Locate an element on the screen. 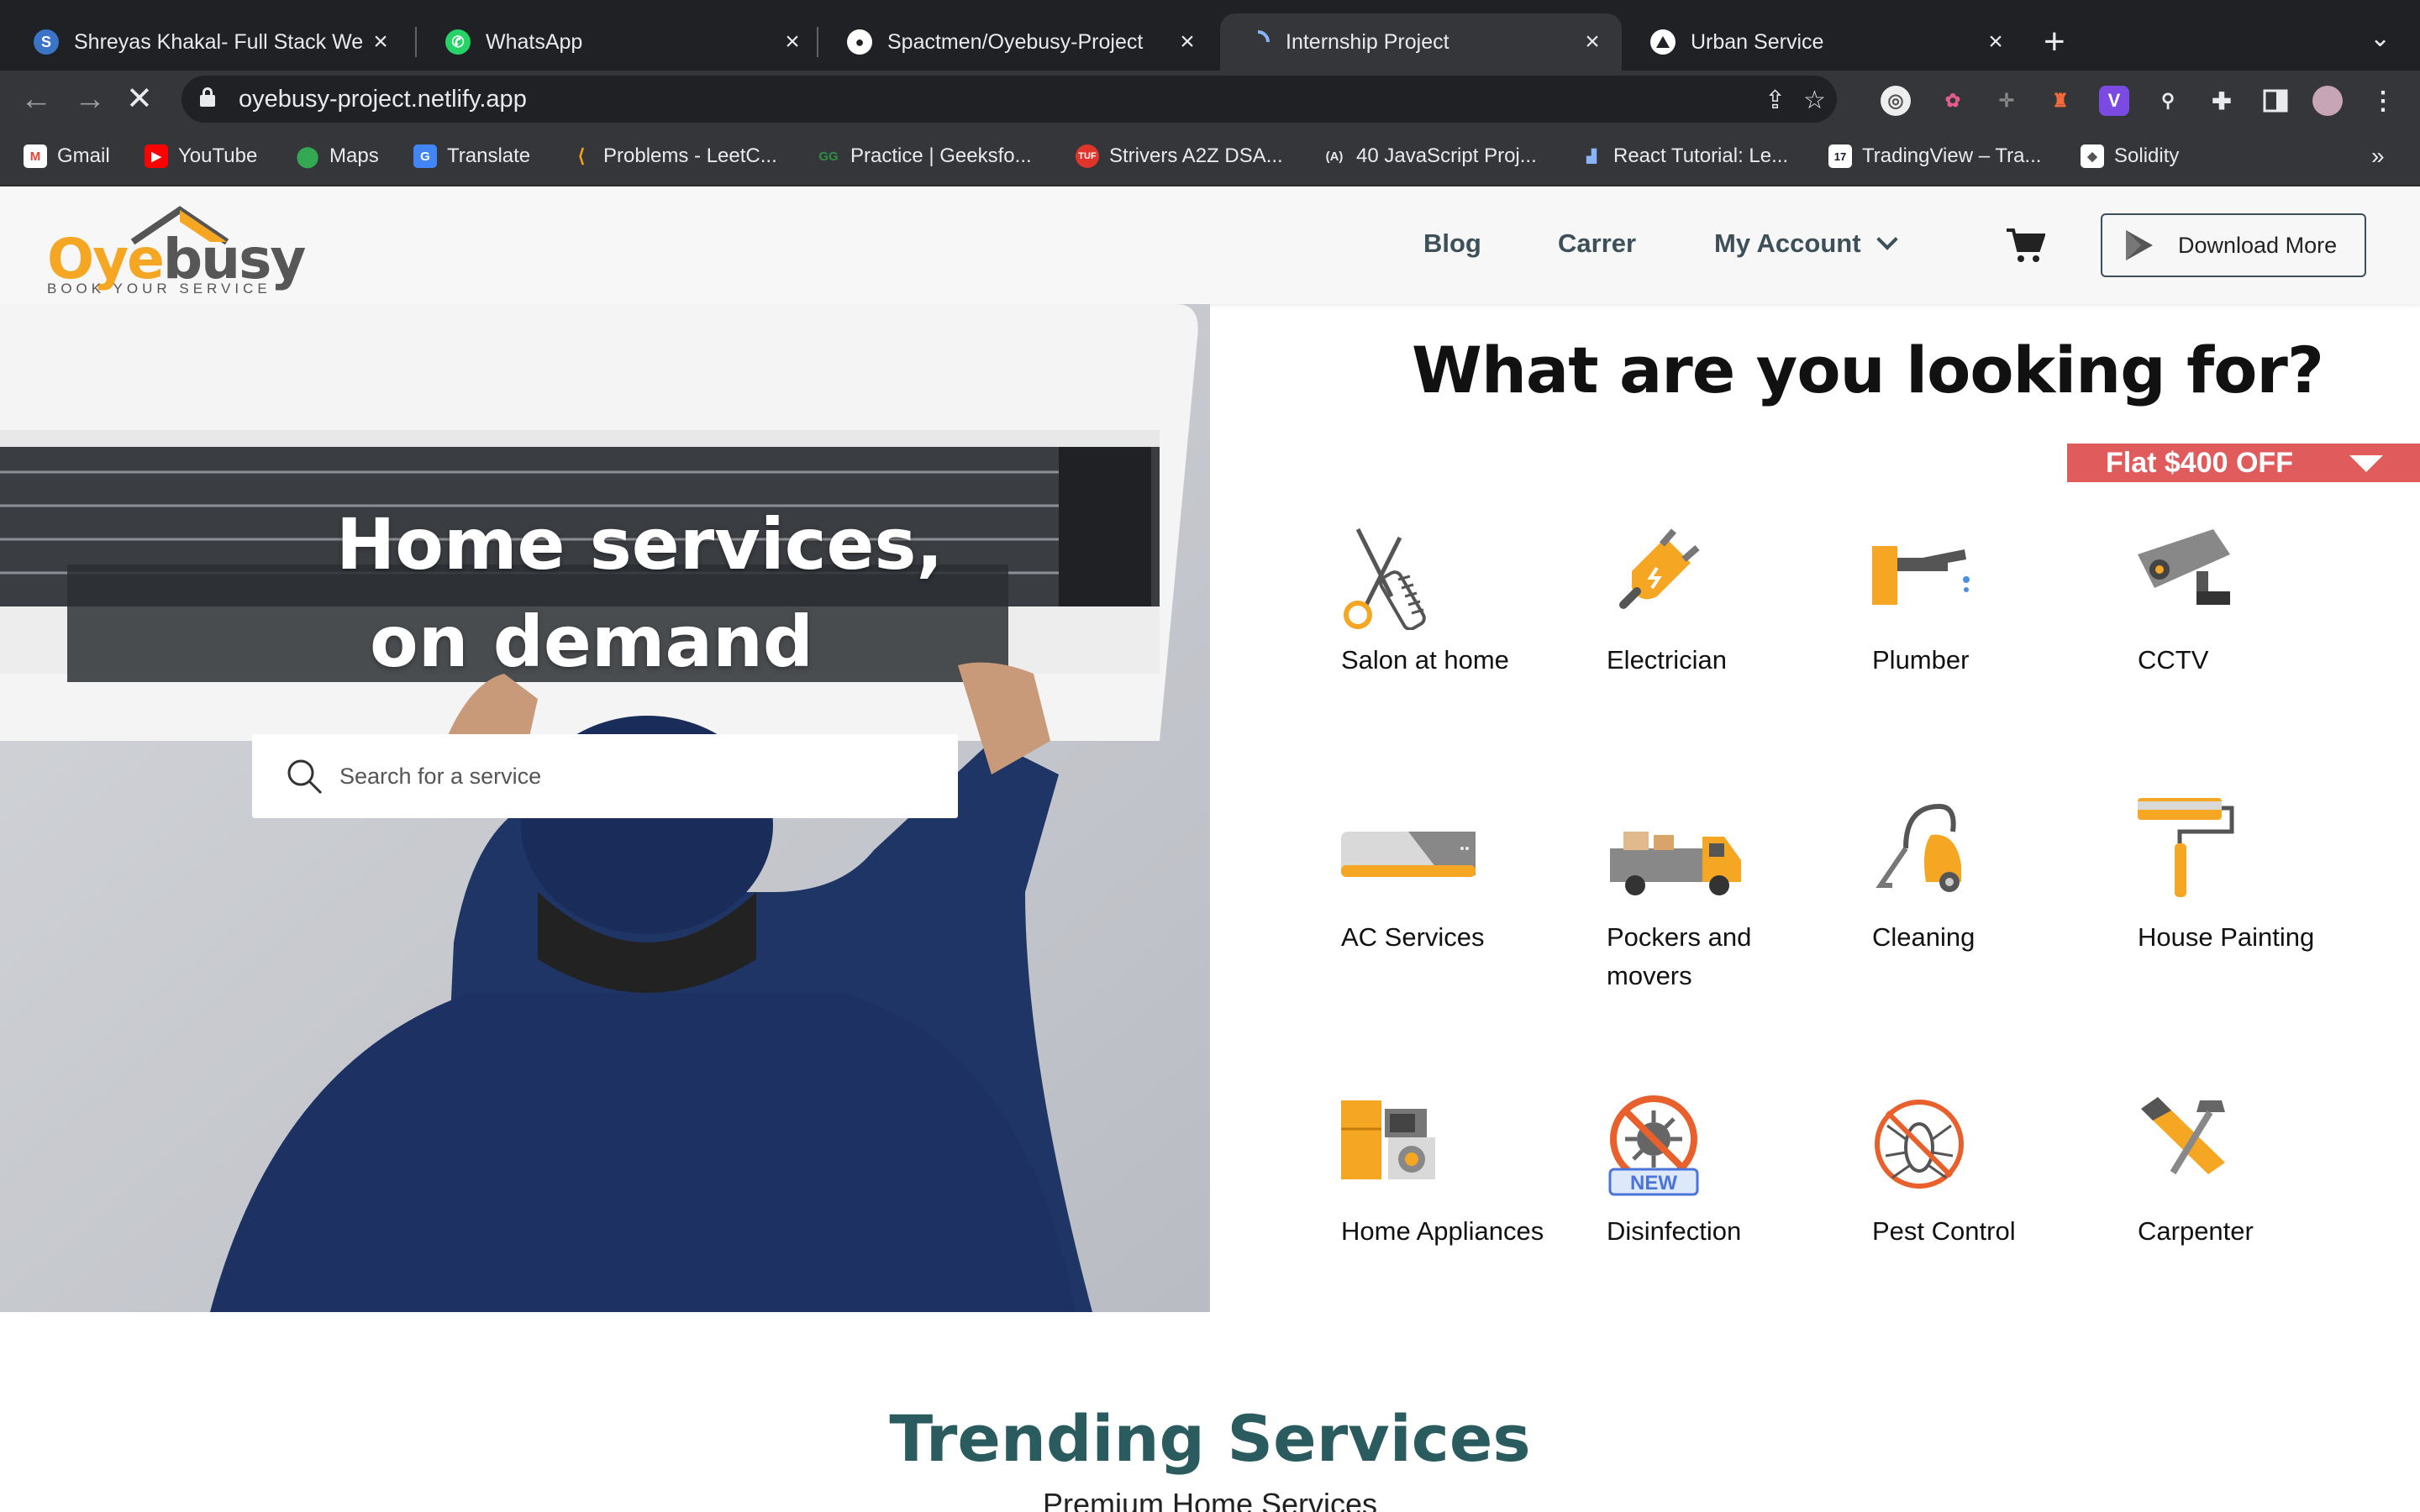 This screenshot has width=2420, height=1512. service-cleaning: Cleaning is located at coordinates (1989, 877).